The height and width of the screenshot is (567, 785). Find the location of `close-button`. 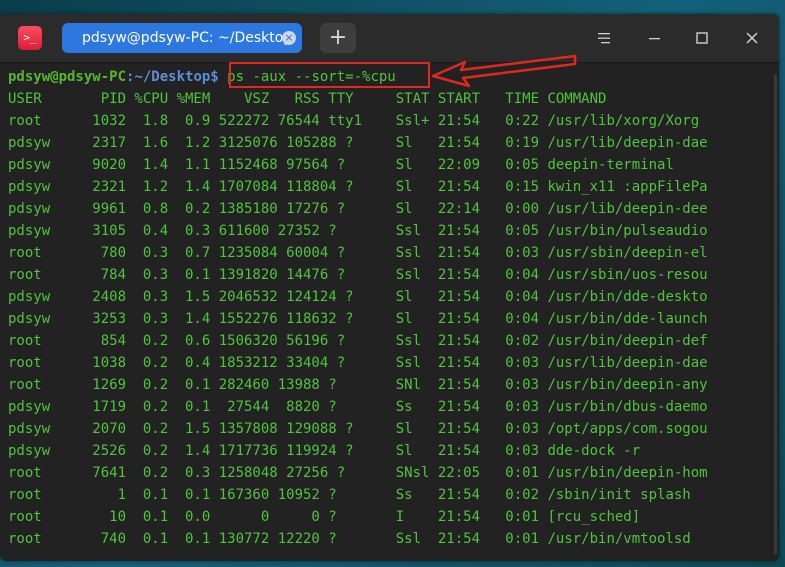

close-button is located at coordinates (752, 38).